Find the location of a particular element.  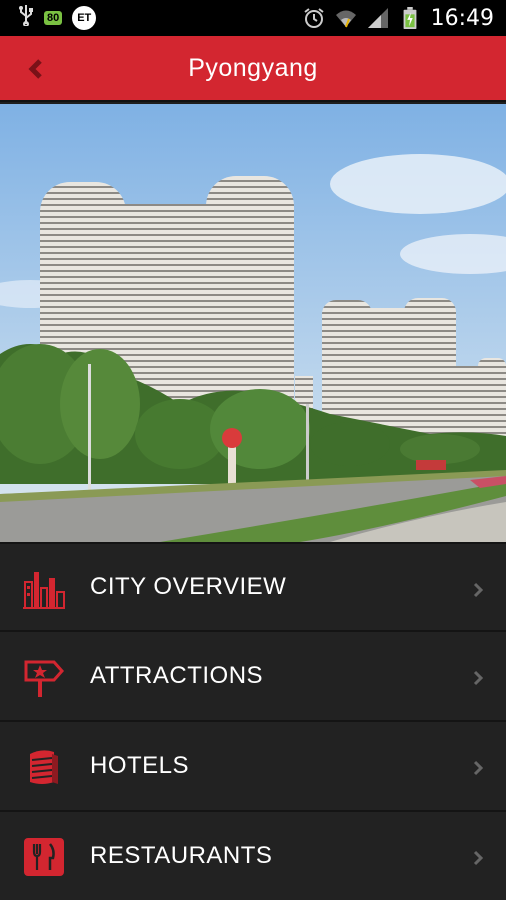

chevron-left-icon is located at coordinates (35, 69).